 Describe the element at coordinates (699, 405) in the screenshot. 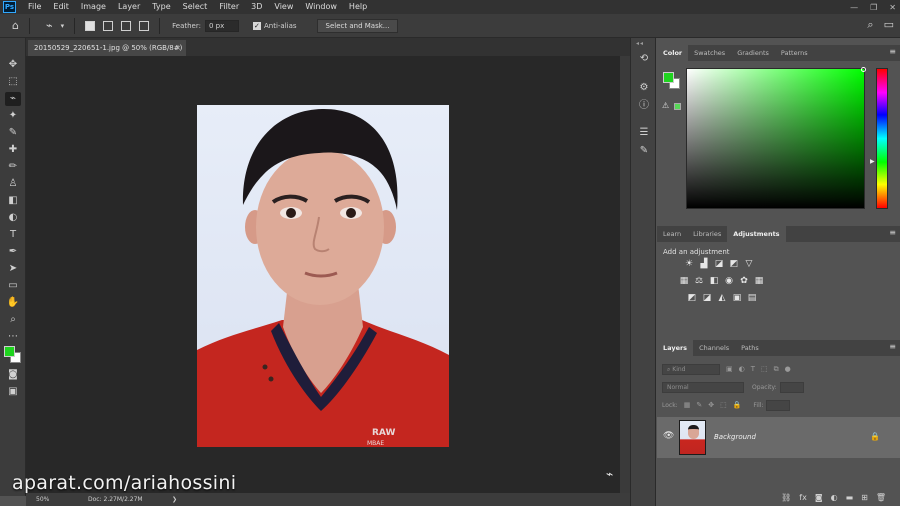

I see `lock-pixels-icon: ✎` at that location.